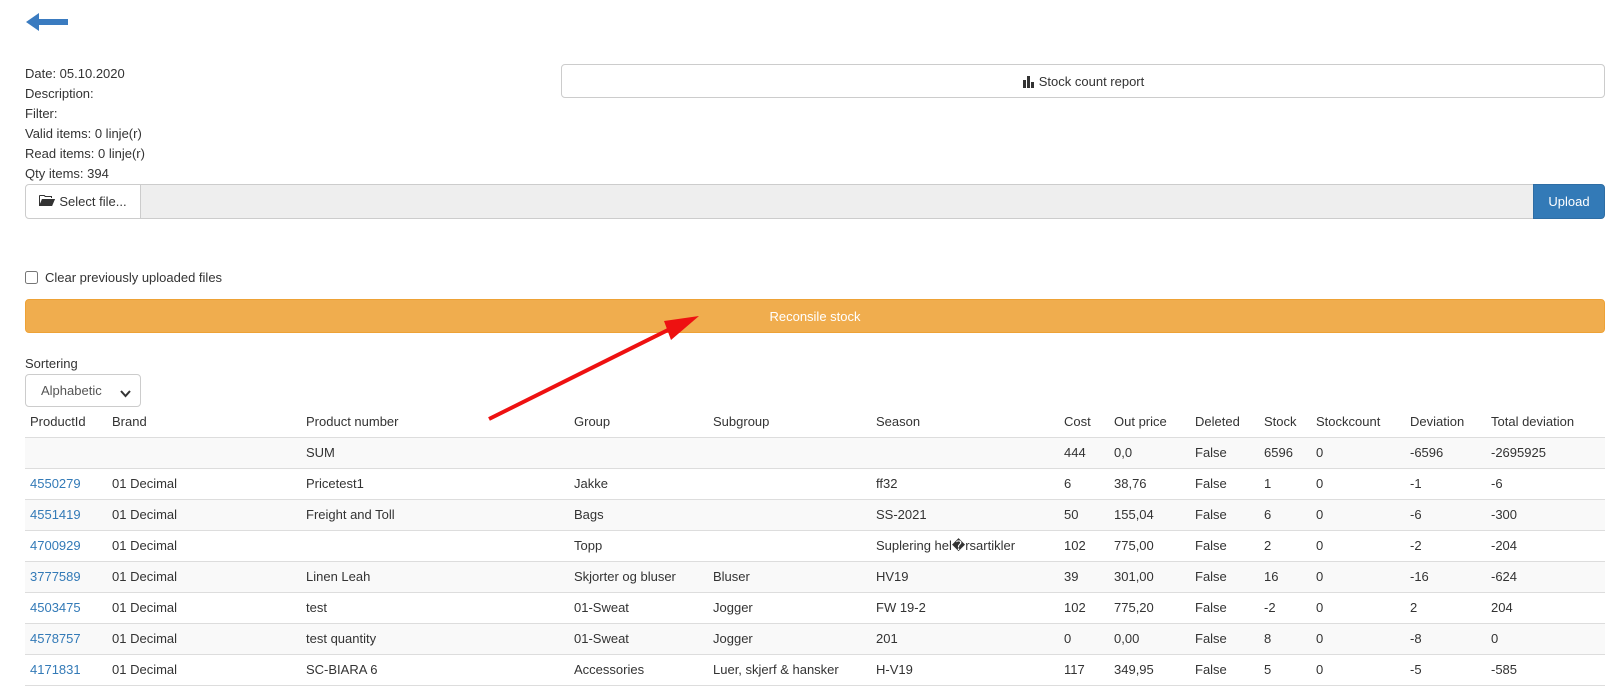 Image resolution: width=1618 pixels, height=686 pixels. I want to click on table-cell: -300, so click(1545, 515).